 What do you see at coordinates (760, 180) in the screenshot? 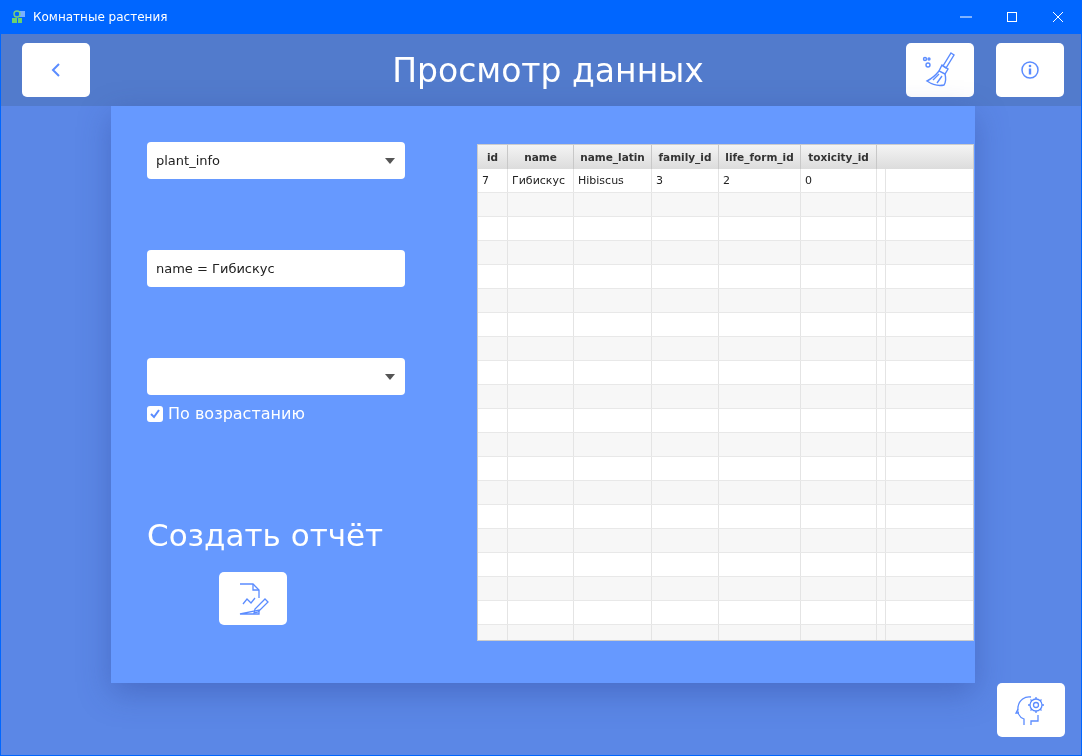
I see `table-cell: 2` at bounding box center [760, 180].